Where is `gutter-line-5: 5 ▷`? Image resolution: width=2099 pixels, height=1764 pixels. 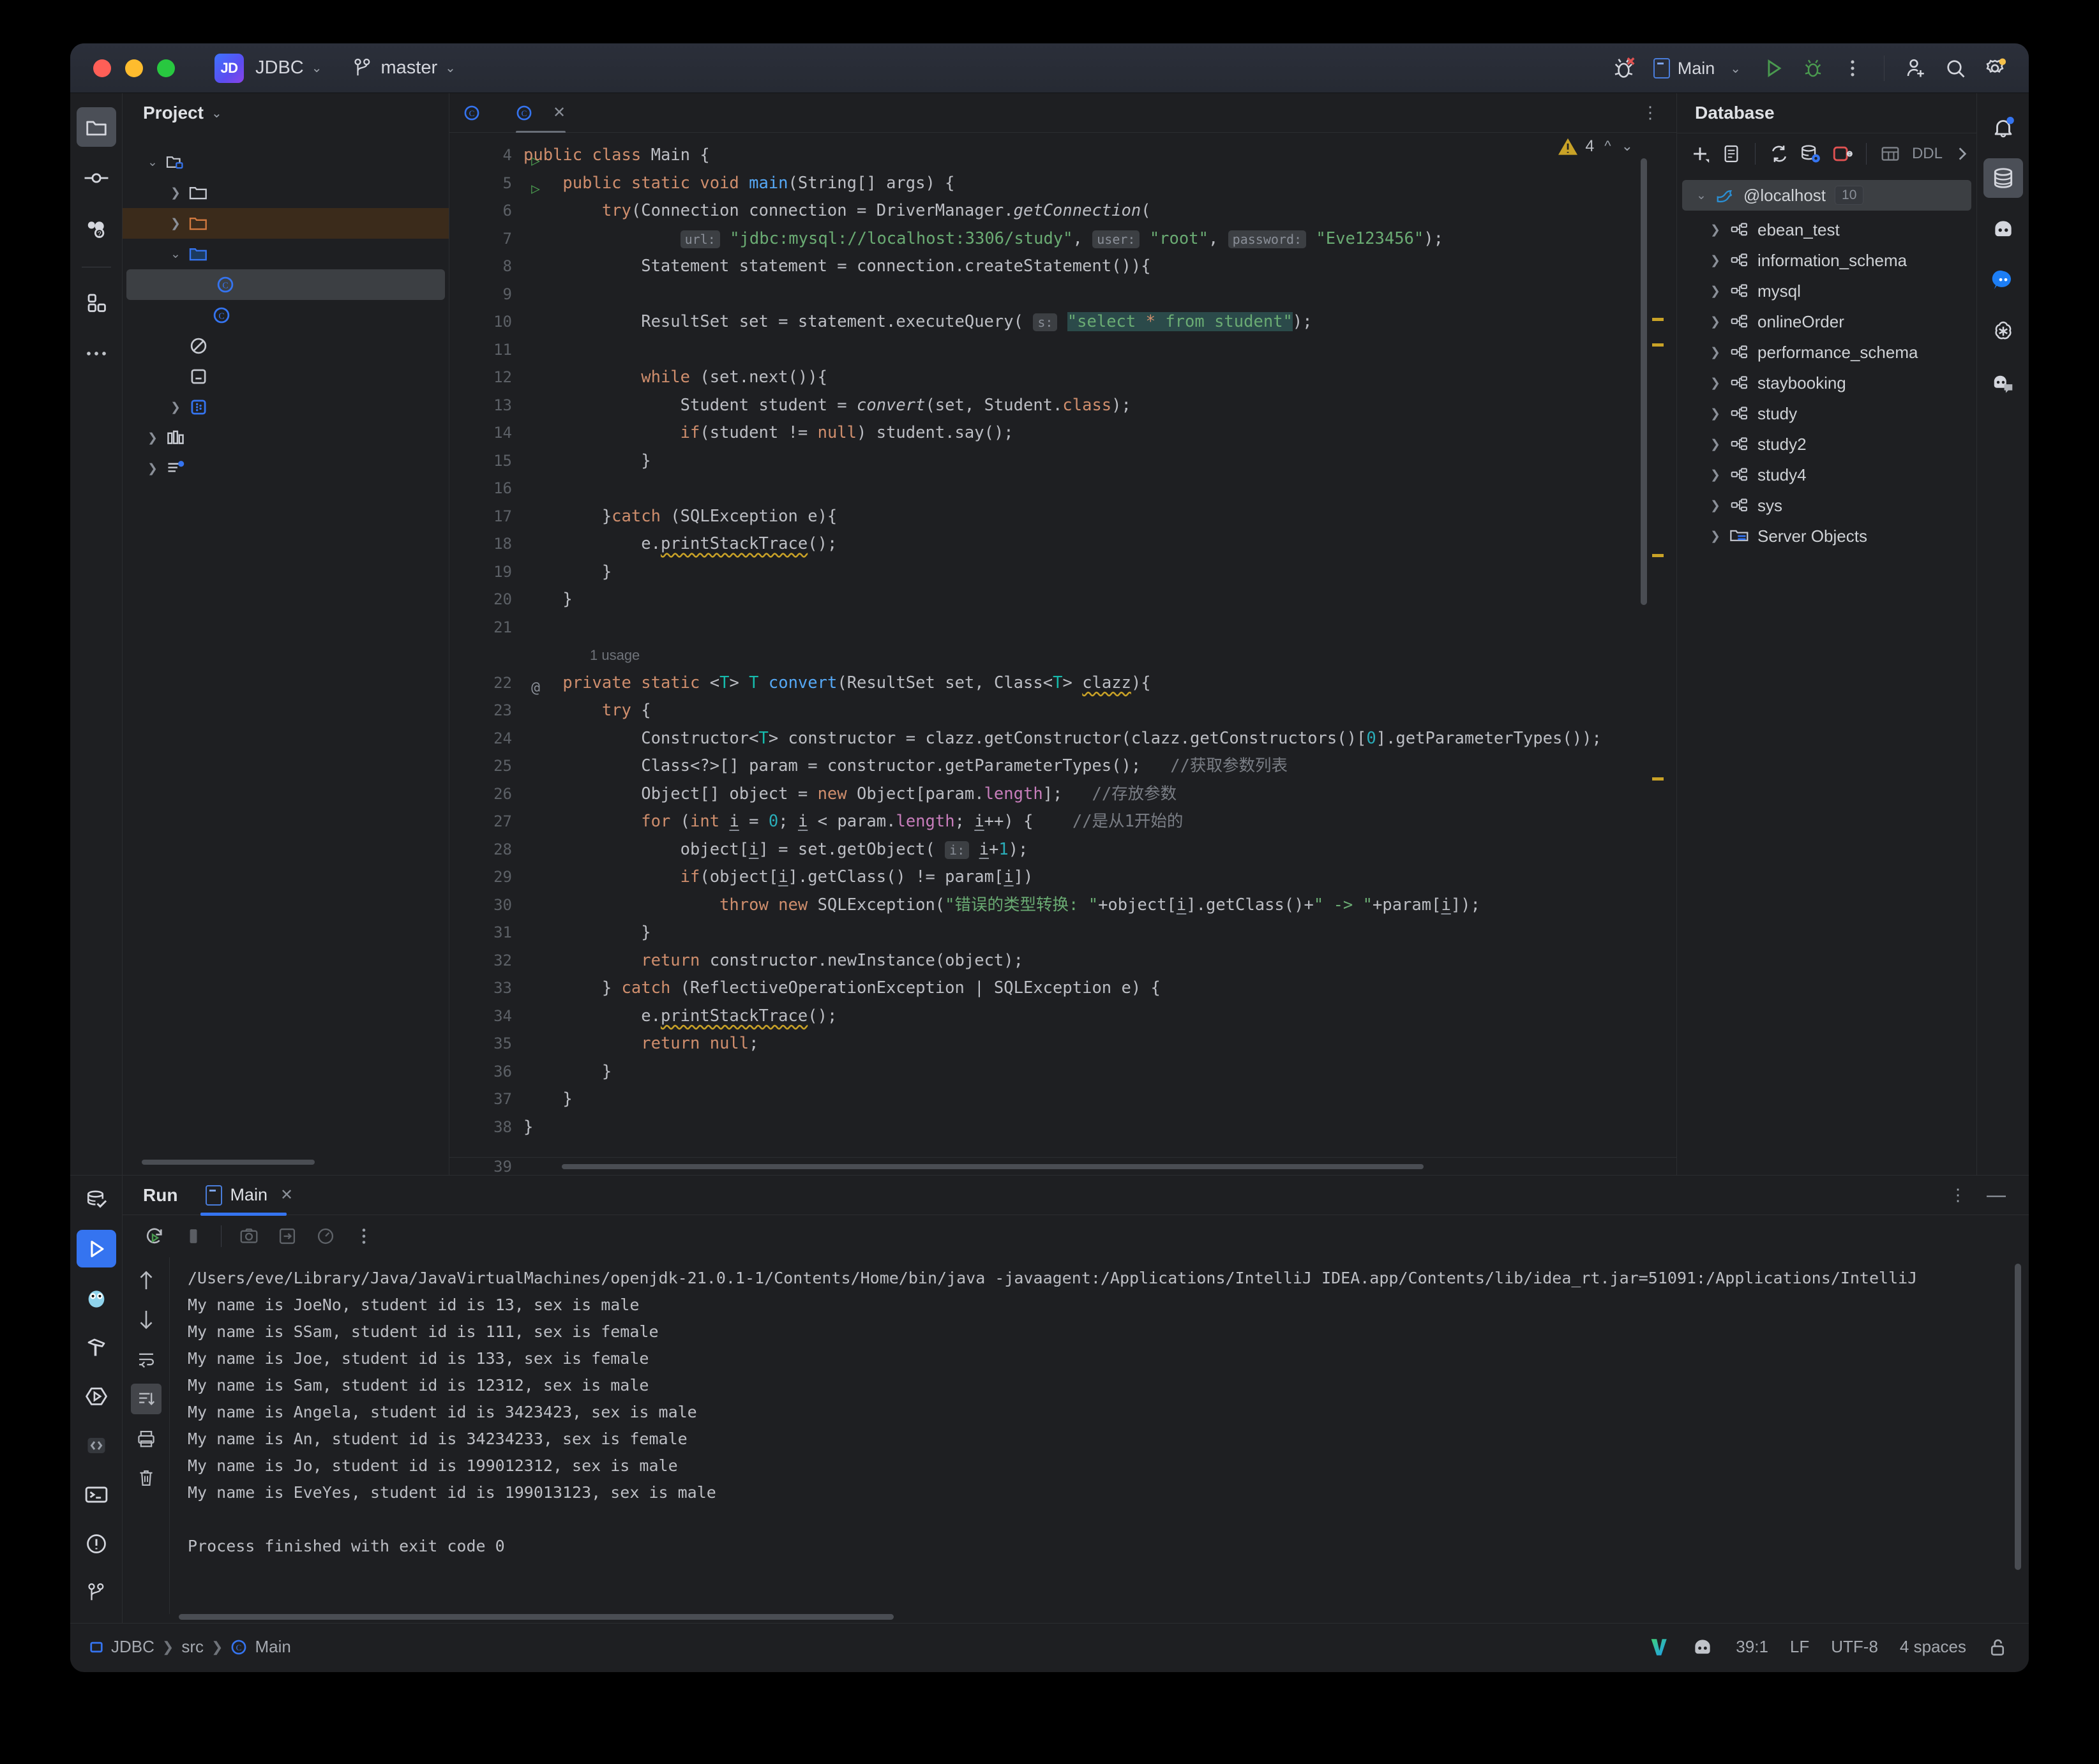 gutter-line-5: 5 ▷ is located at coordinates (494, 184).